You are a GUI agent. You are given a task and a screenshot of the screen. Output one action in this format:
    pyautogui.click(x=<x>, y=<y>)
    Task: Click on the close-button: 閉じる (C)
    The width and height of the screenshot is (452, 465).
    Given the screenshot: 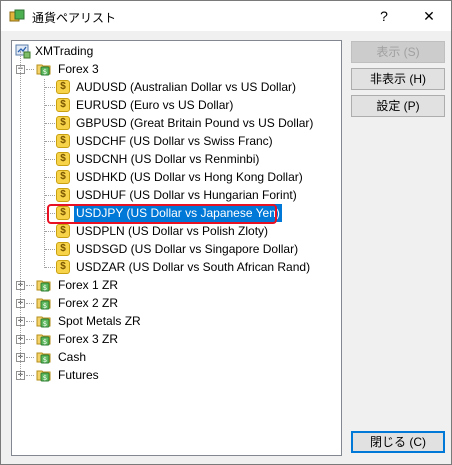 What is the action you would take?
    pyautogui.click(x=398, y=442)
    